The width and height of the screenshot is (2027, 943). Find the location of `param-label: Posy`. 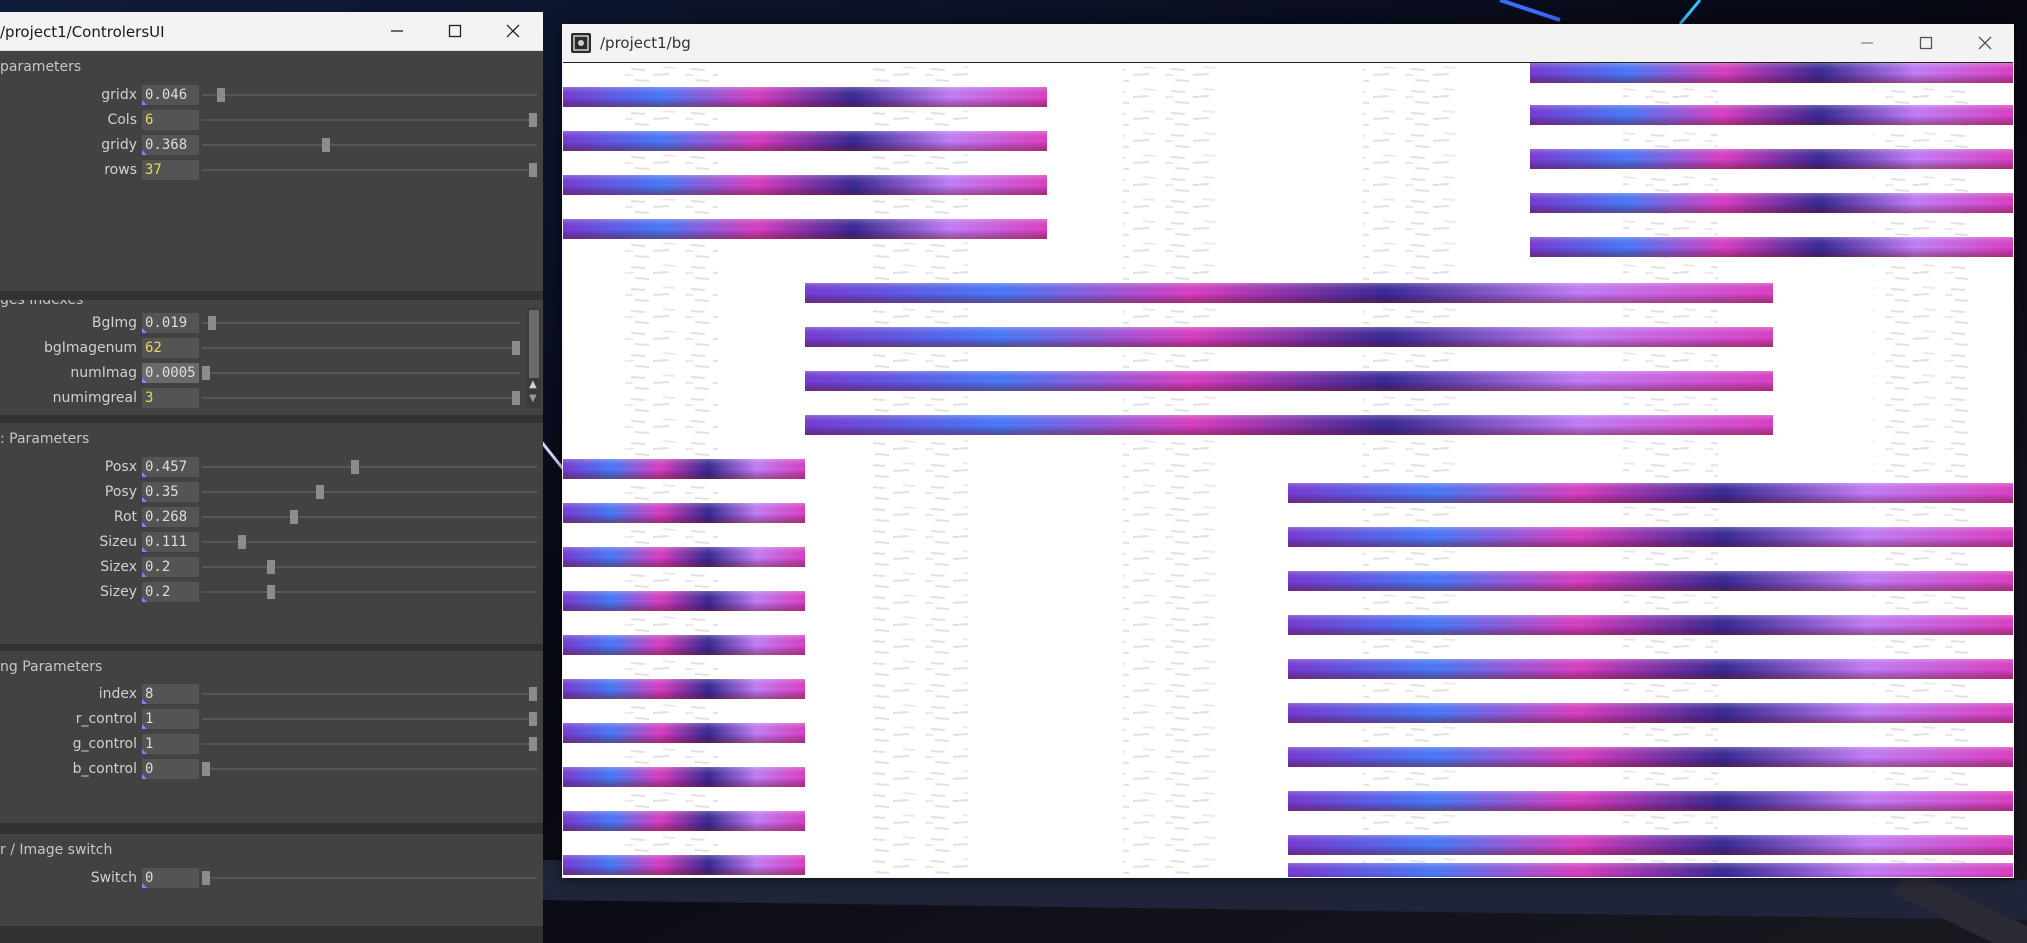

param-label: Posy is located at coordinates (120, 492).